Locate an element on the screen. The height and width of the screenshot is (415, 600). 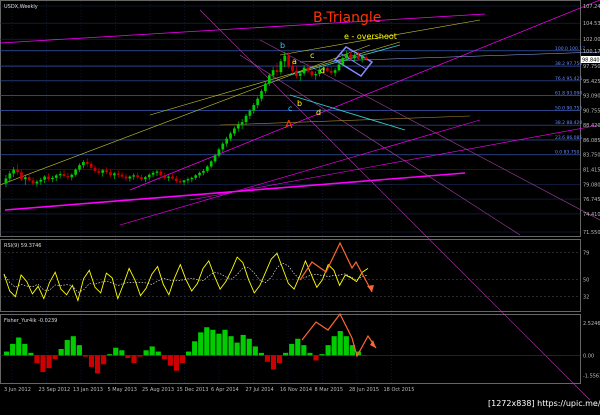
fib-level-label: 61.8 93.090 is located at coordinates (568, 94).